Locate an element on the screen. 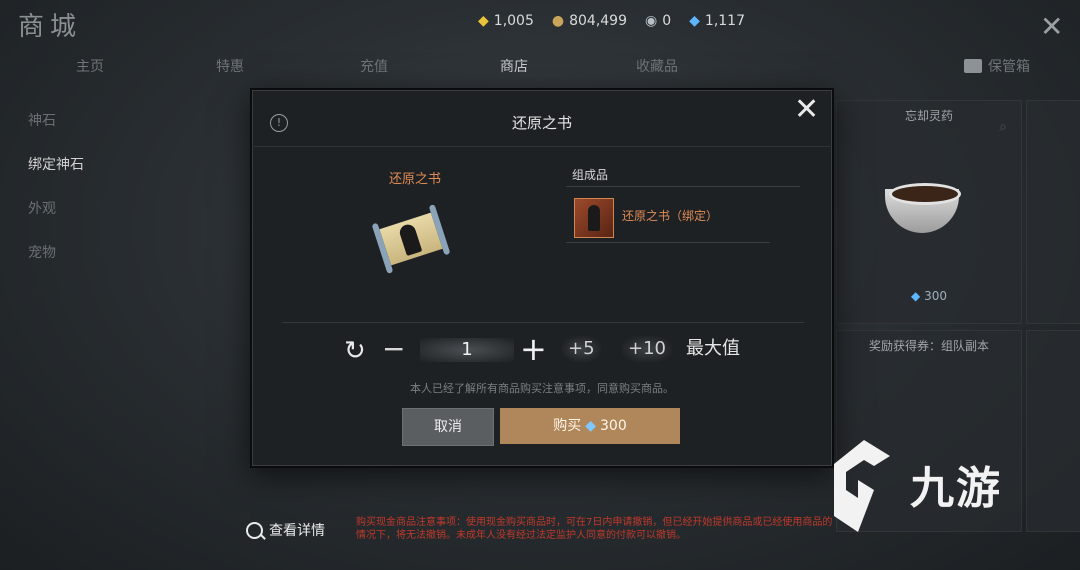  product-title: 奖励获得券：组队副本 is located at coordinates (928, 346).